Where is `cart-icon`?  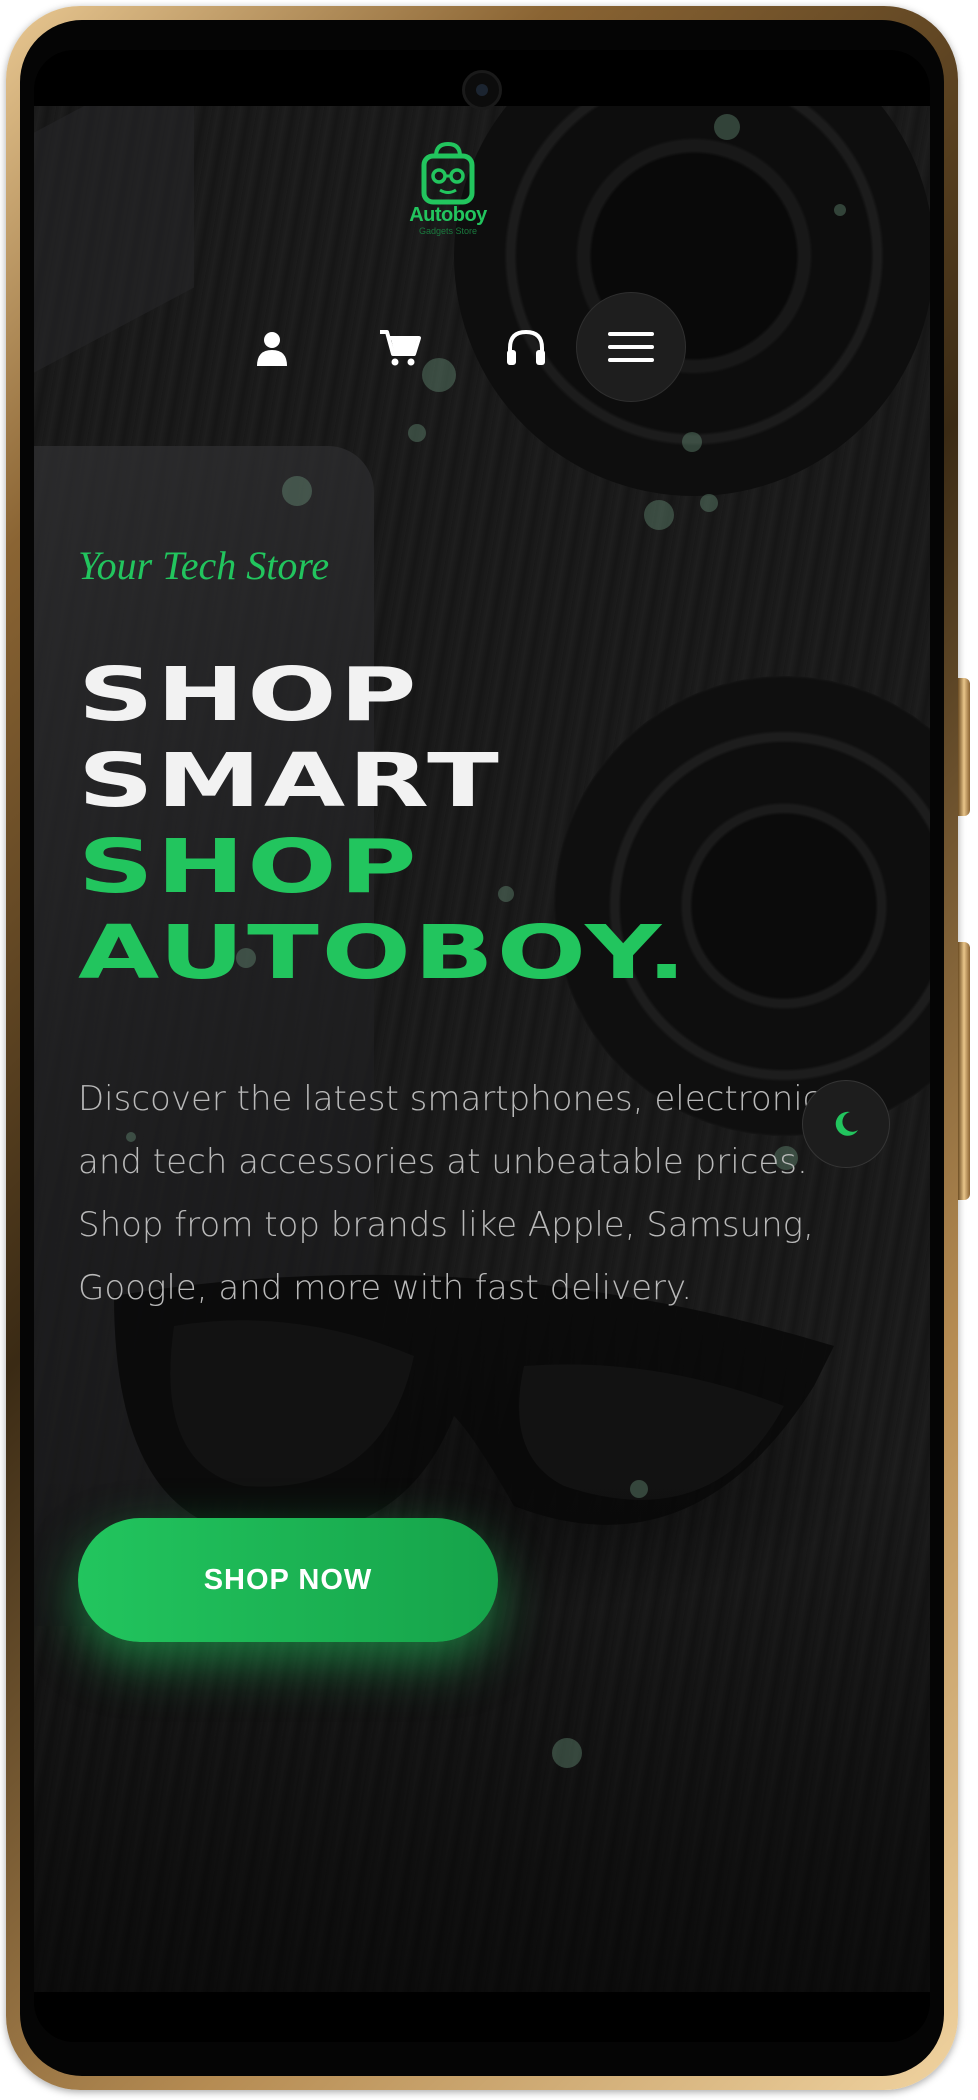
cart-icon is located at coordinates (400, 348).